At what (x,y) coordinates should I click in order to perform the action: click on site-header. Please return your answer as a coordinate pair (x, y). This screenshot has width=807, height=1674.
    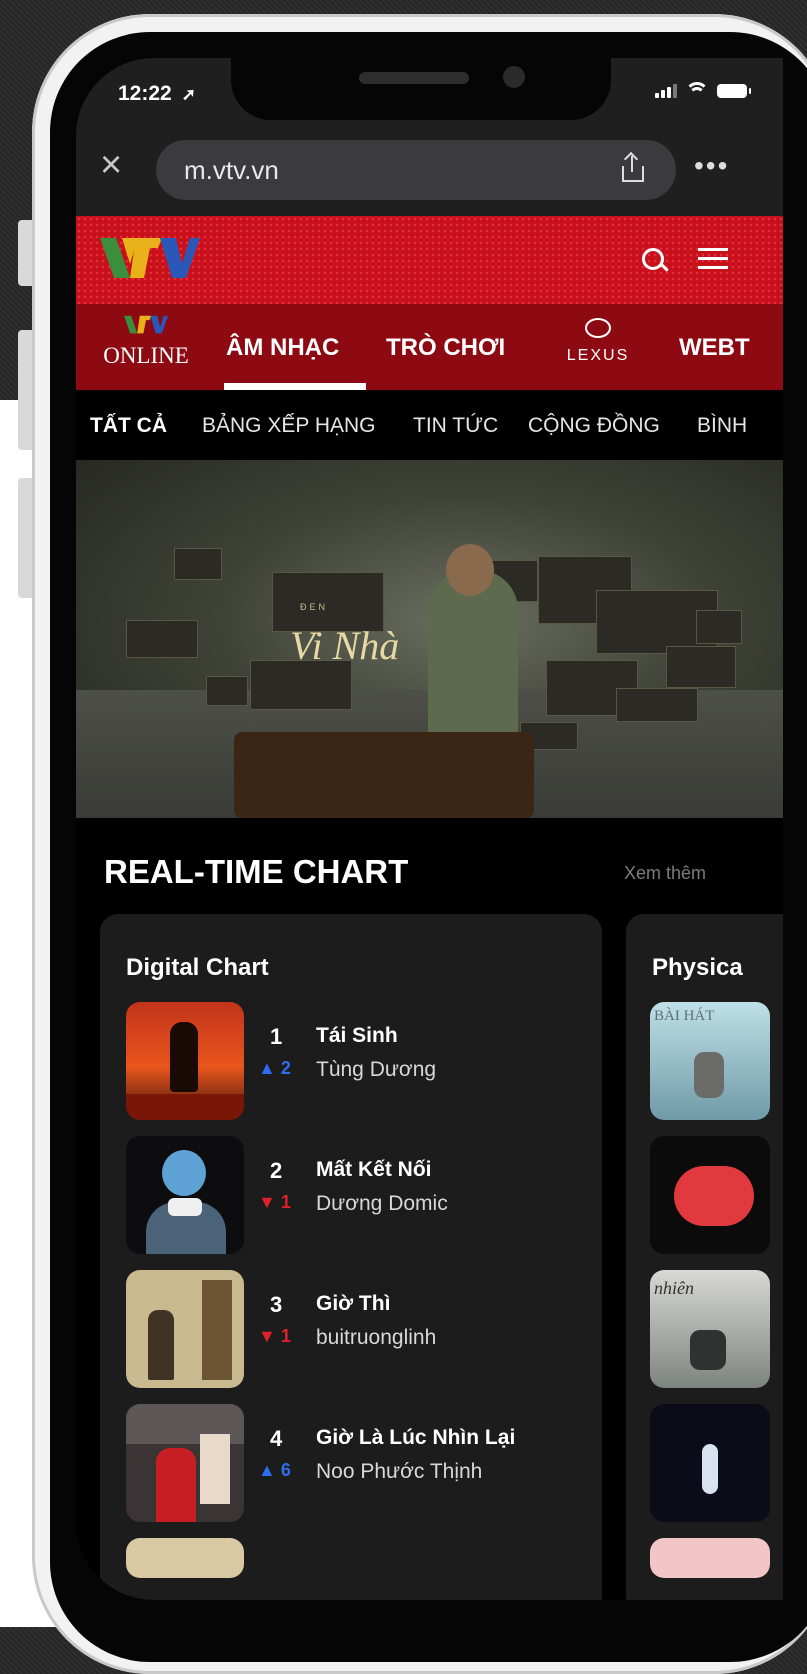
    Looking at the image, I should click on (429, 260).